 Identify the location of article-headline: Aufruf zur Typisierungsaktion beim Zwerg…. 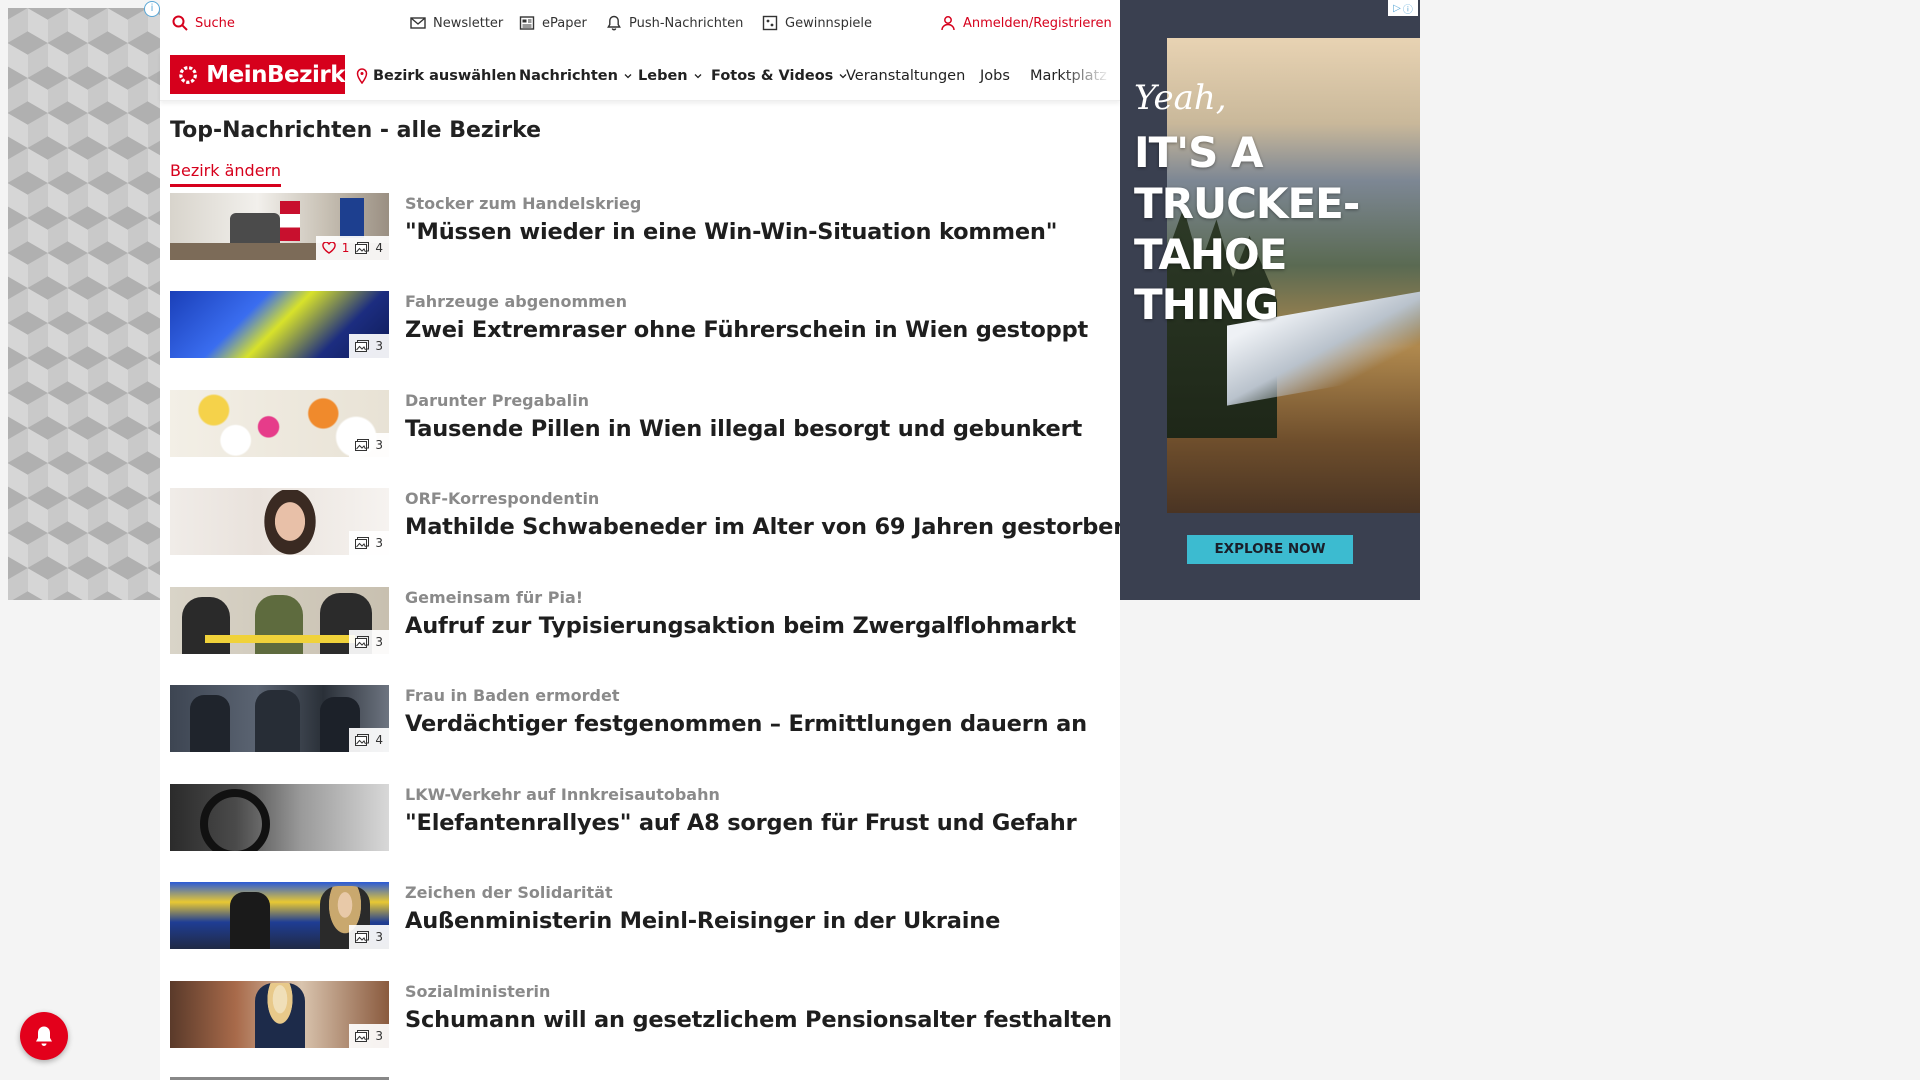
(740, 626).